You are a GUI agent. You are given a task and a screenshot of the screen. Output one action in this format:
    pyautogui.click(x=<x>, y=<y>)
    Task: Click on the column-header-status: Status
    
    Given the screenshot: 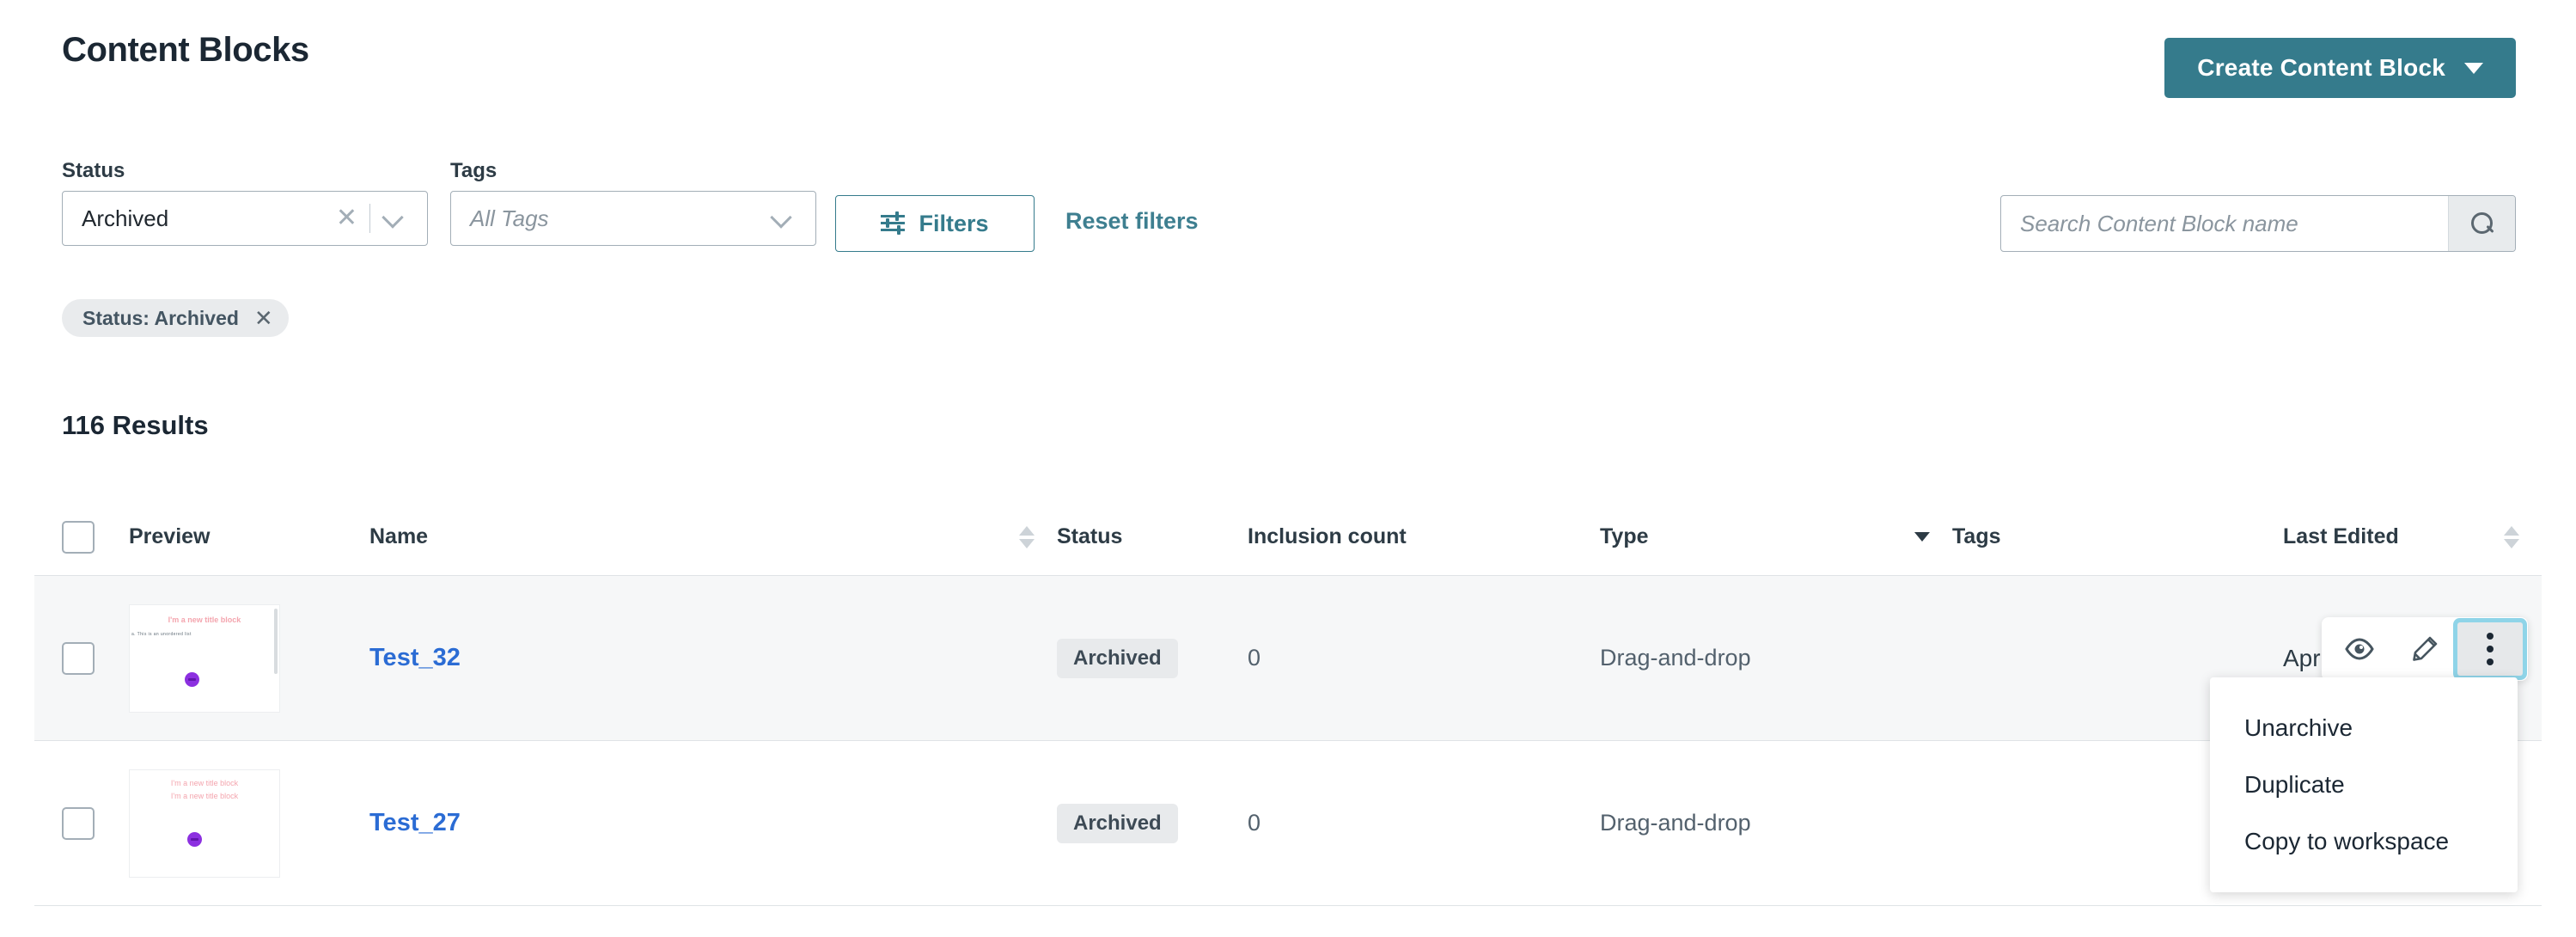 What is the action you would take?
    pyautogui.click(x=1090, y=536)
    